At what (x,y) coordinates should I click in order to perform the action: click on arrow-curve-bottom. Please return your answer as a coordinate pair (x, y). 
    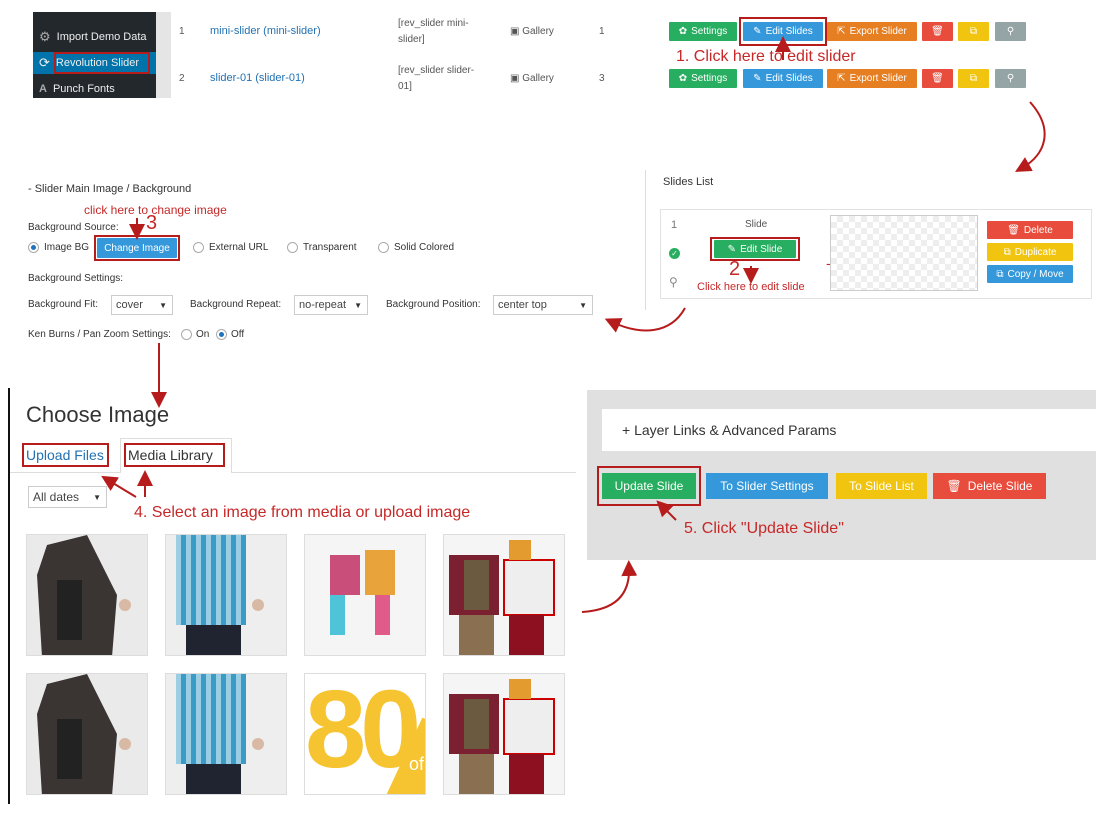
    Looking at the image, I should click on (609, 586).